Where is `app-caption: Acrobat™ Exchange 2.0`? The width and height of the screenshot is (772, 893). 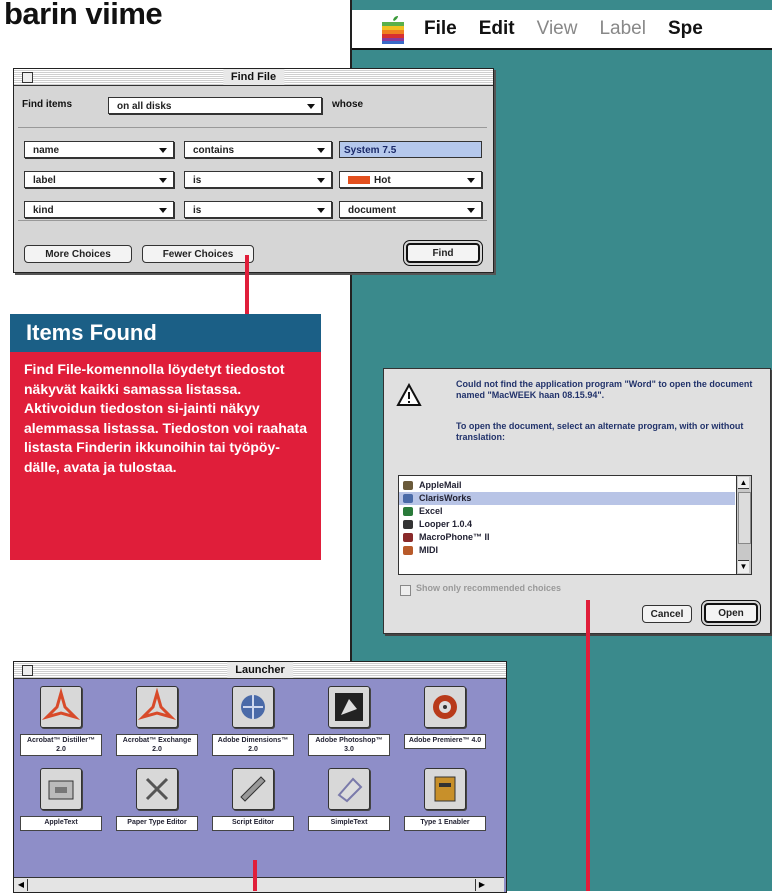 app-caption: Acrobat™ Exchange 2.0 is located at coordinates (157, 745).